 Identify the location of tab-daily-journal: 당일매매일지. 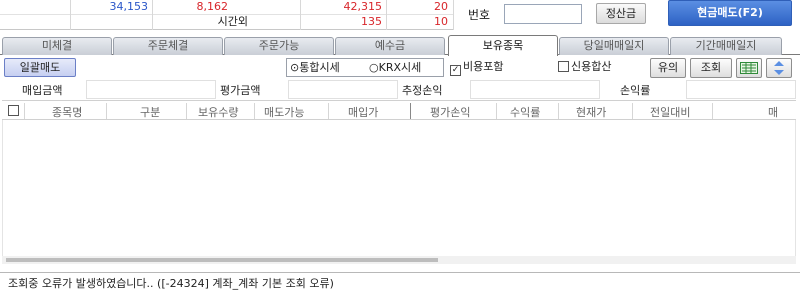
(614, 46).